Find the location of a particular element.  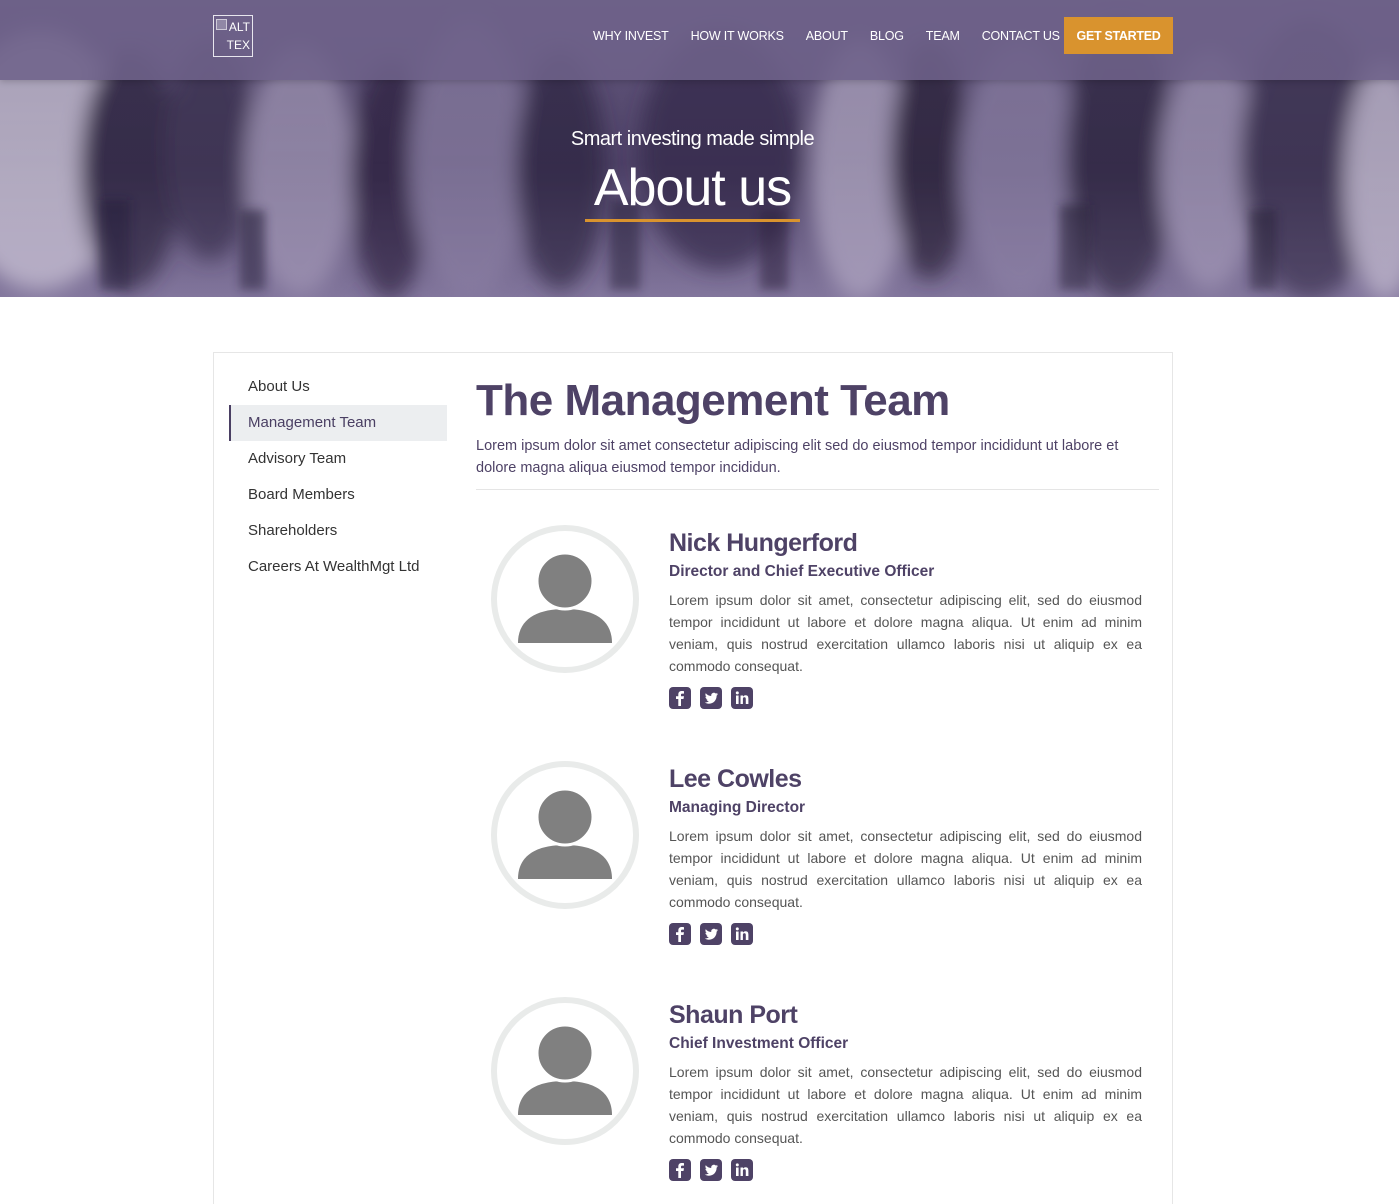

nav-link-why-invest: WHY INVEST is located at coordinates (631, 36).